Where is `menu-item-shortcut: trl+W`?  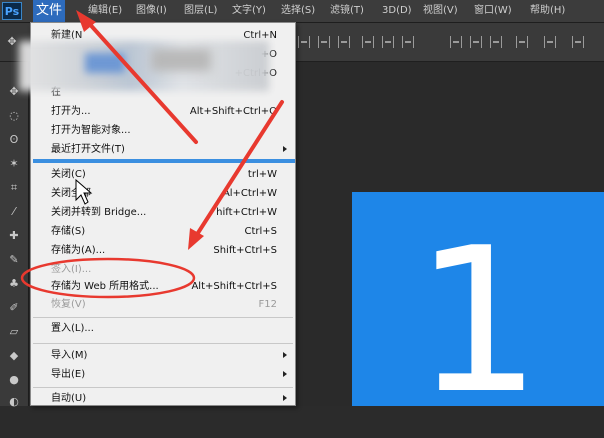
menu-item-shortcut: trl+W is located at coordinates (262, 174).